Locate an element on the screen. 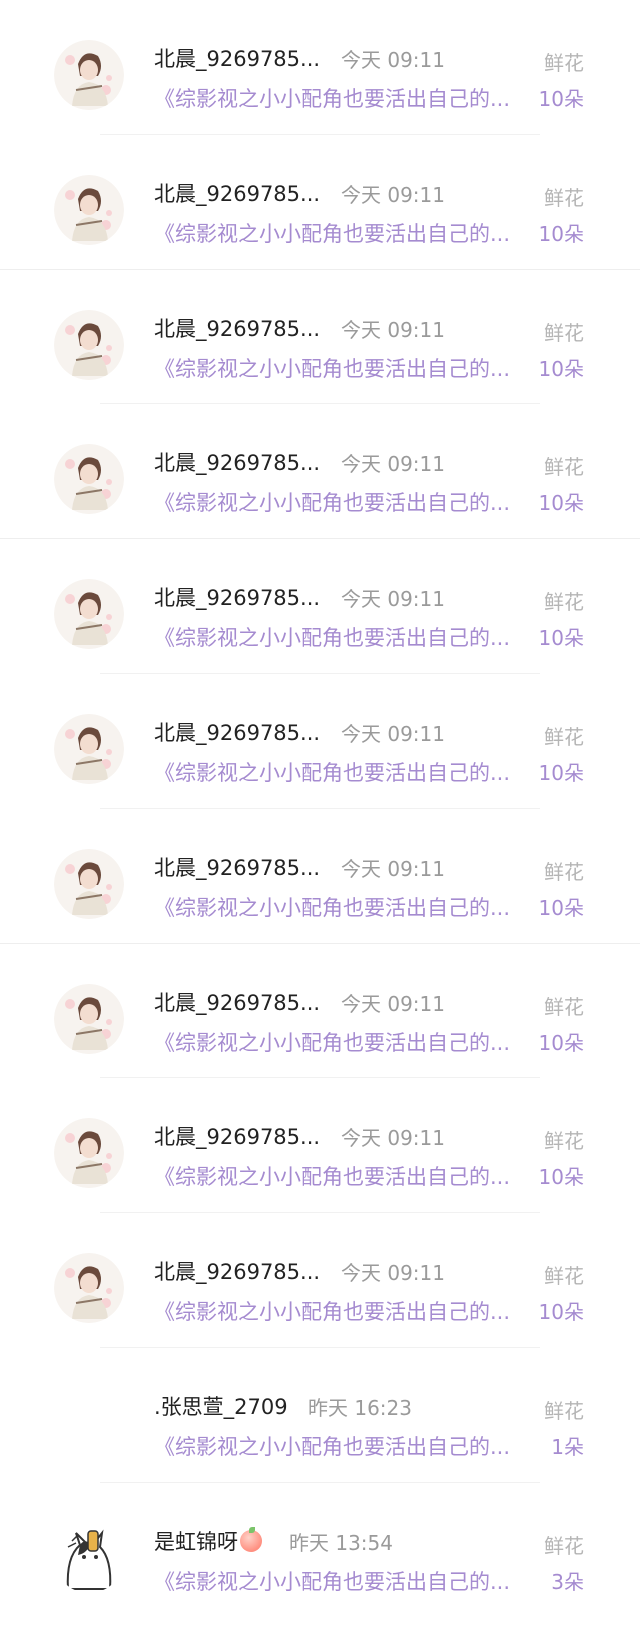  timestamp: 昨天 16:23 is located at coordinates (360, 1407).